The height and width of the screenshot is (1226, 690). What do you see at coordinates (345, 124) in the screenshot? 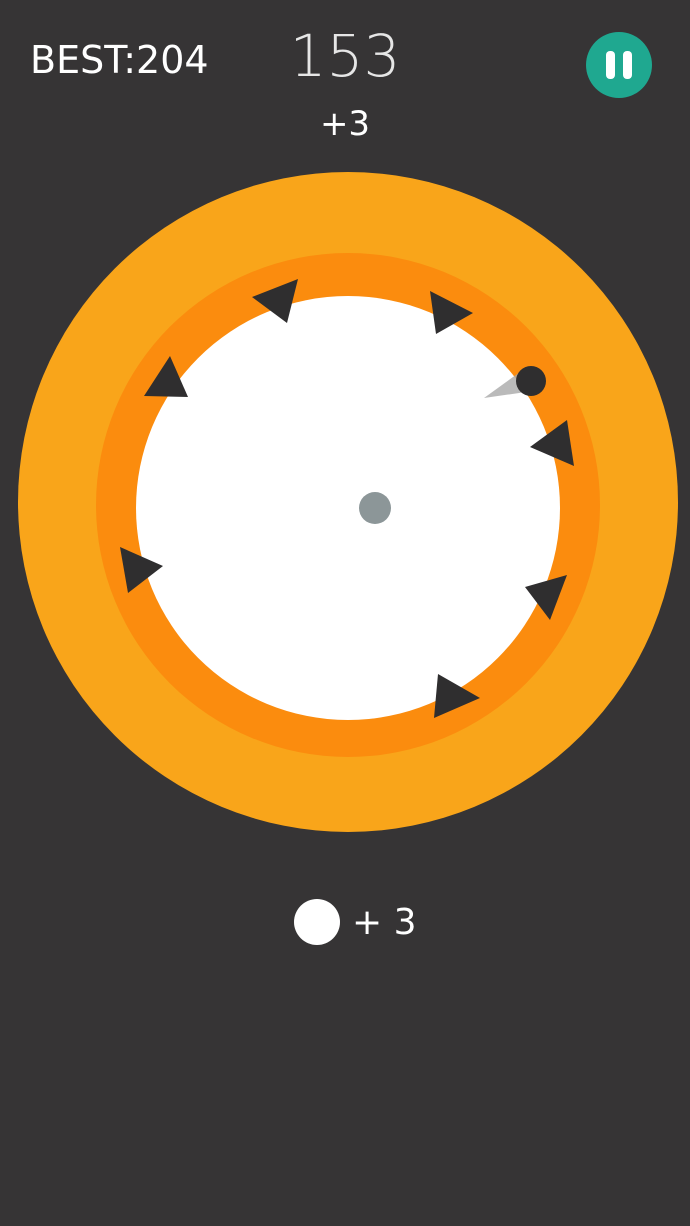
I see `bonus-points: +3` at bounding box center [345, 124].